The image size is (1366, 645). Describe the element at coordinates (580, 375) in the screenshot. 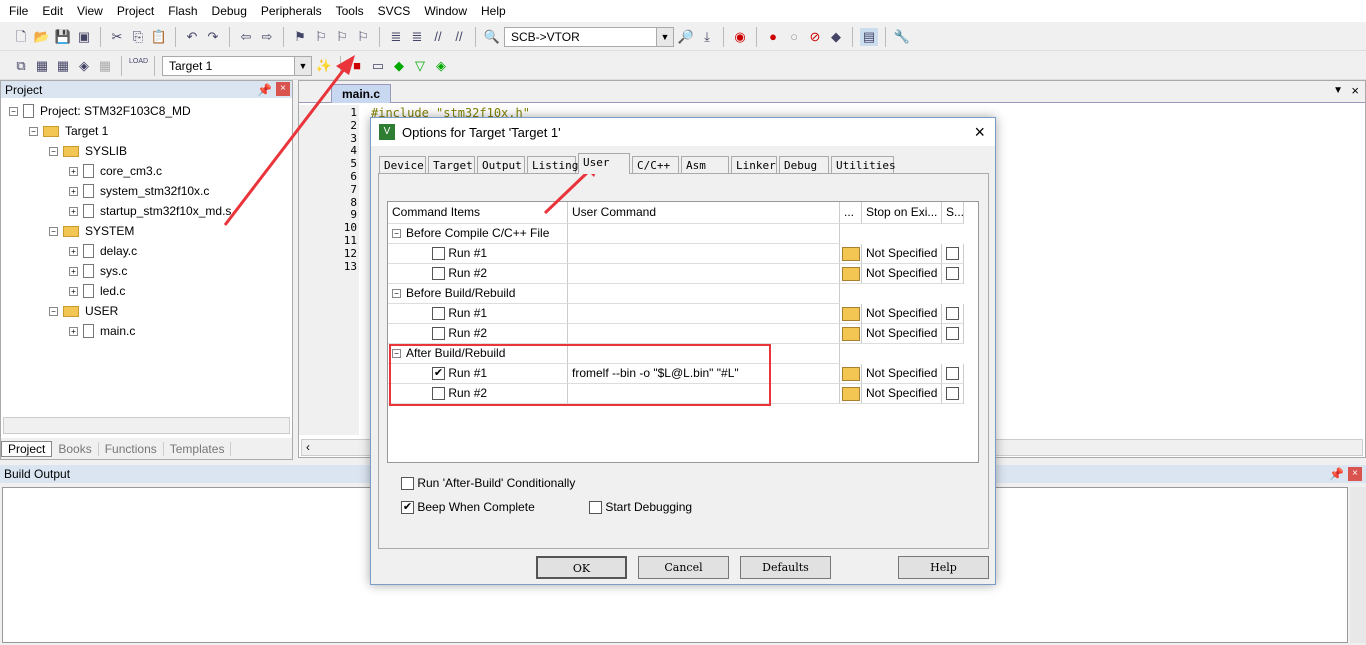

I see `highlight-box` at that location.